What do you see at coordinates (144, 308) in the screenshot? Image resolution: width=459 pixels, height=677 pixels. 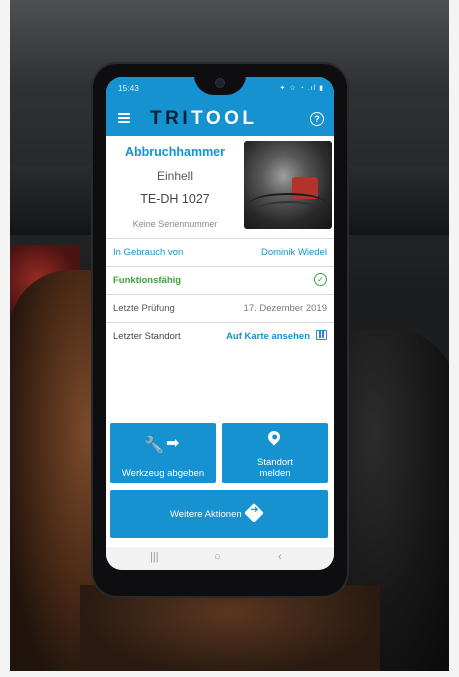 I see `last-check-label: Letzte Prüfung` at bounding box center [144, 308].